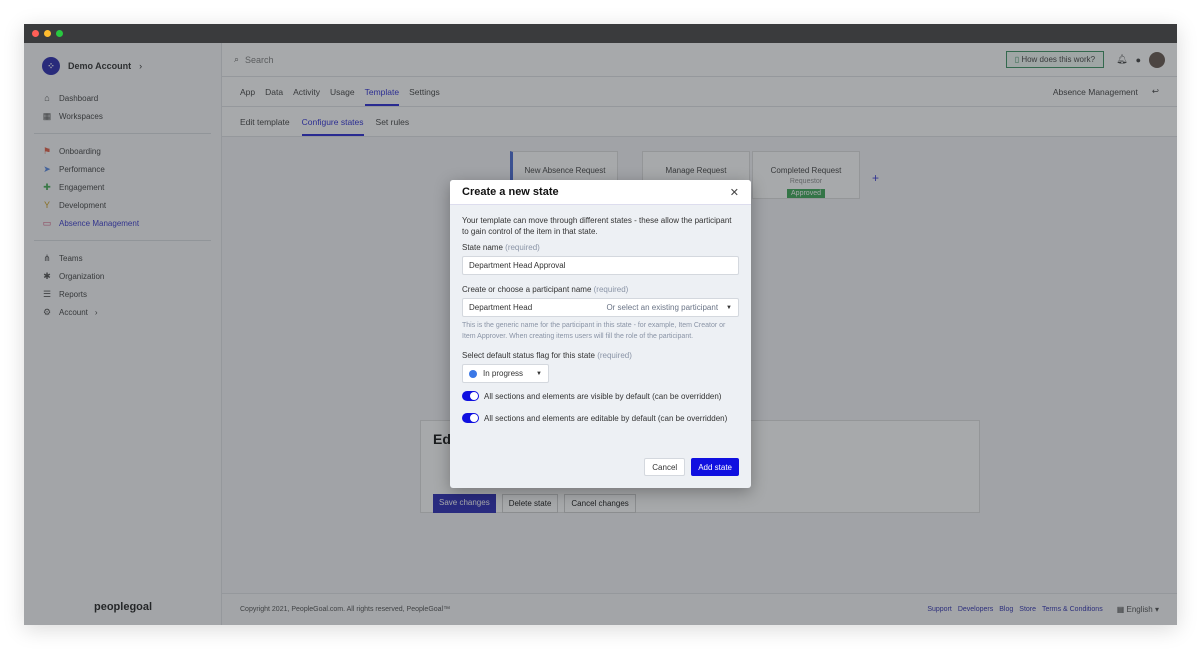 Image resolution: width=1201 pixels, height=649 pixels. I want to click on visible-toggle, so click(470, 396).